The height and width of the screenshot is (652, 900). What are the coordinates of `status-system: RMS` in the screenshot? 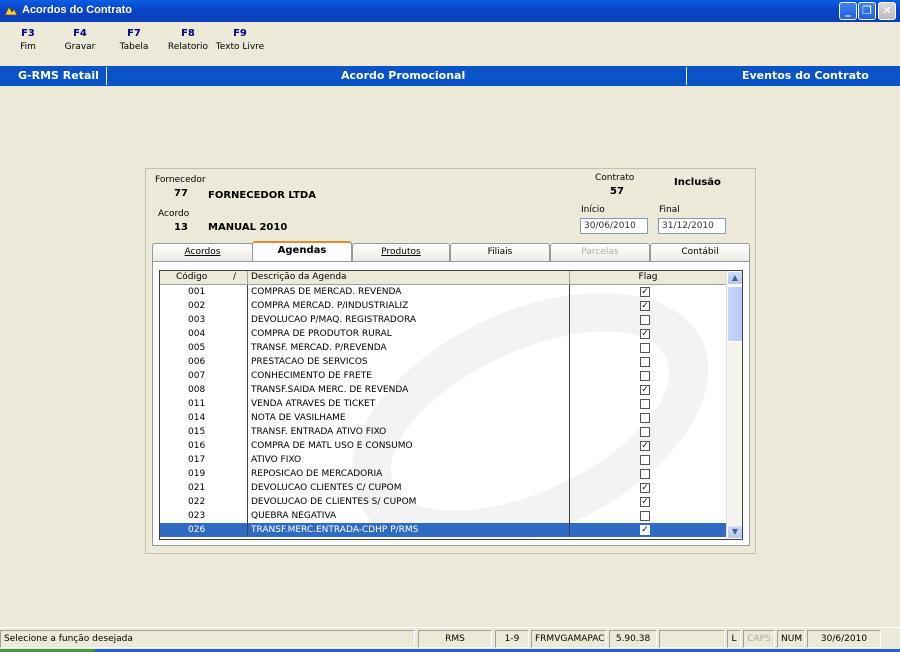 It's located at (455, 639).